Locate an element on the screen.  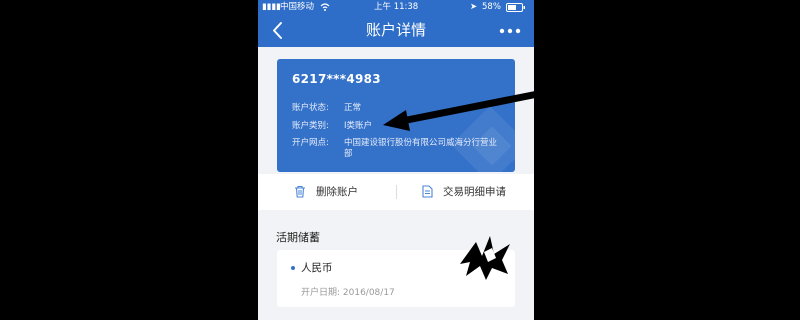
arrow-annotation-icon is located at coordinates (467, 109).